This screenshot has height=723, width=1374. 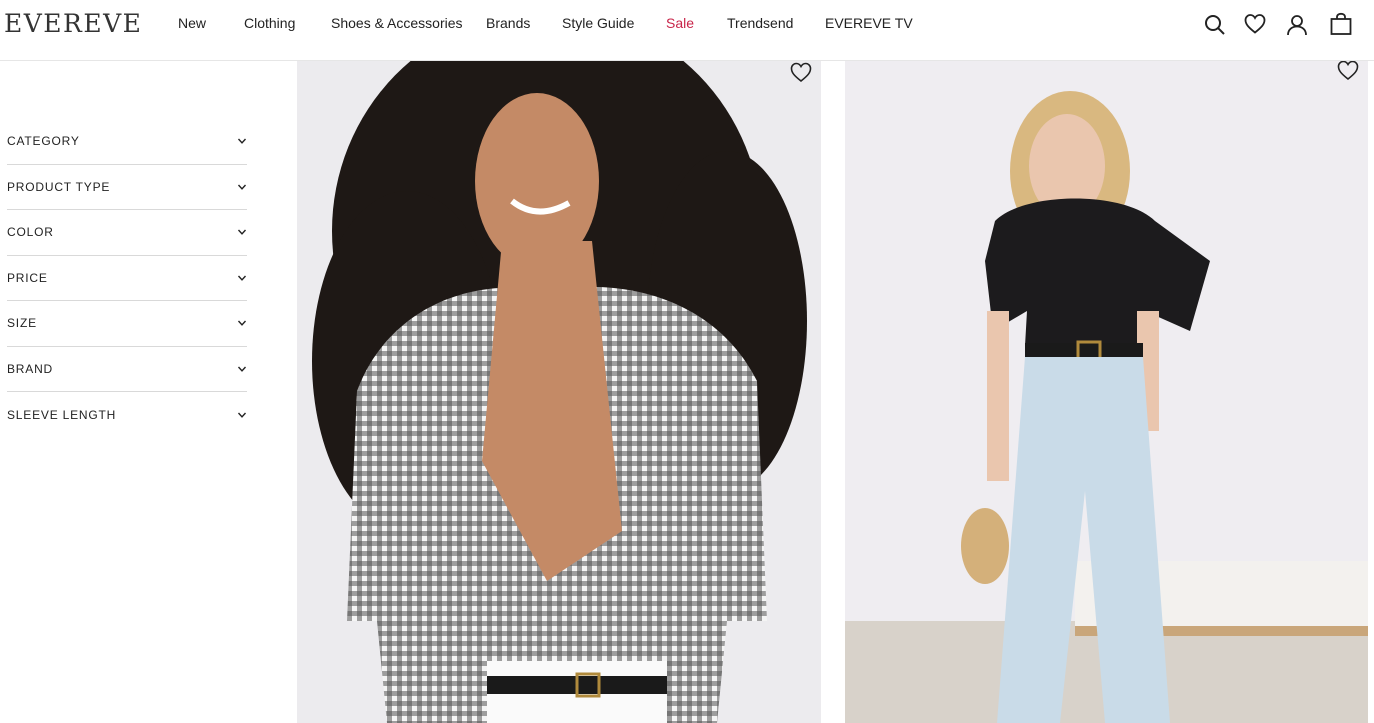 I want to click on filter-label: COLOR, so click(x=30, y=232).